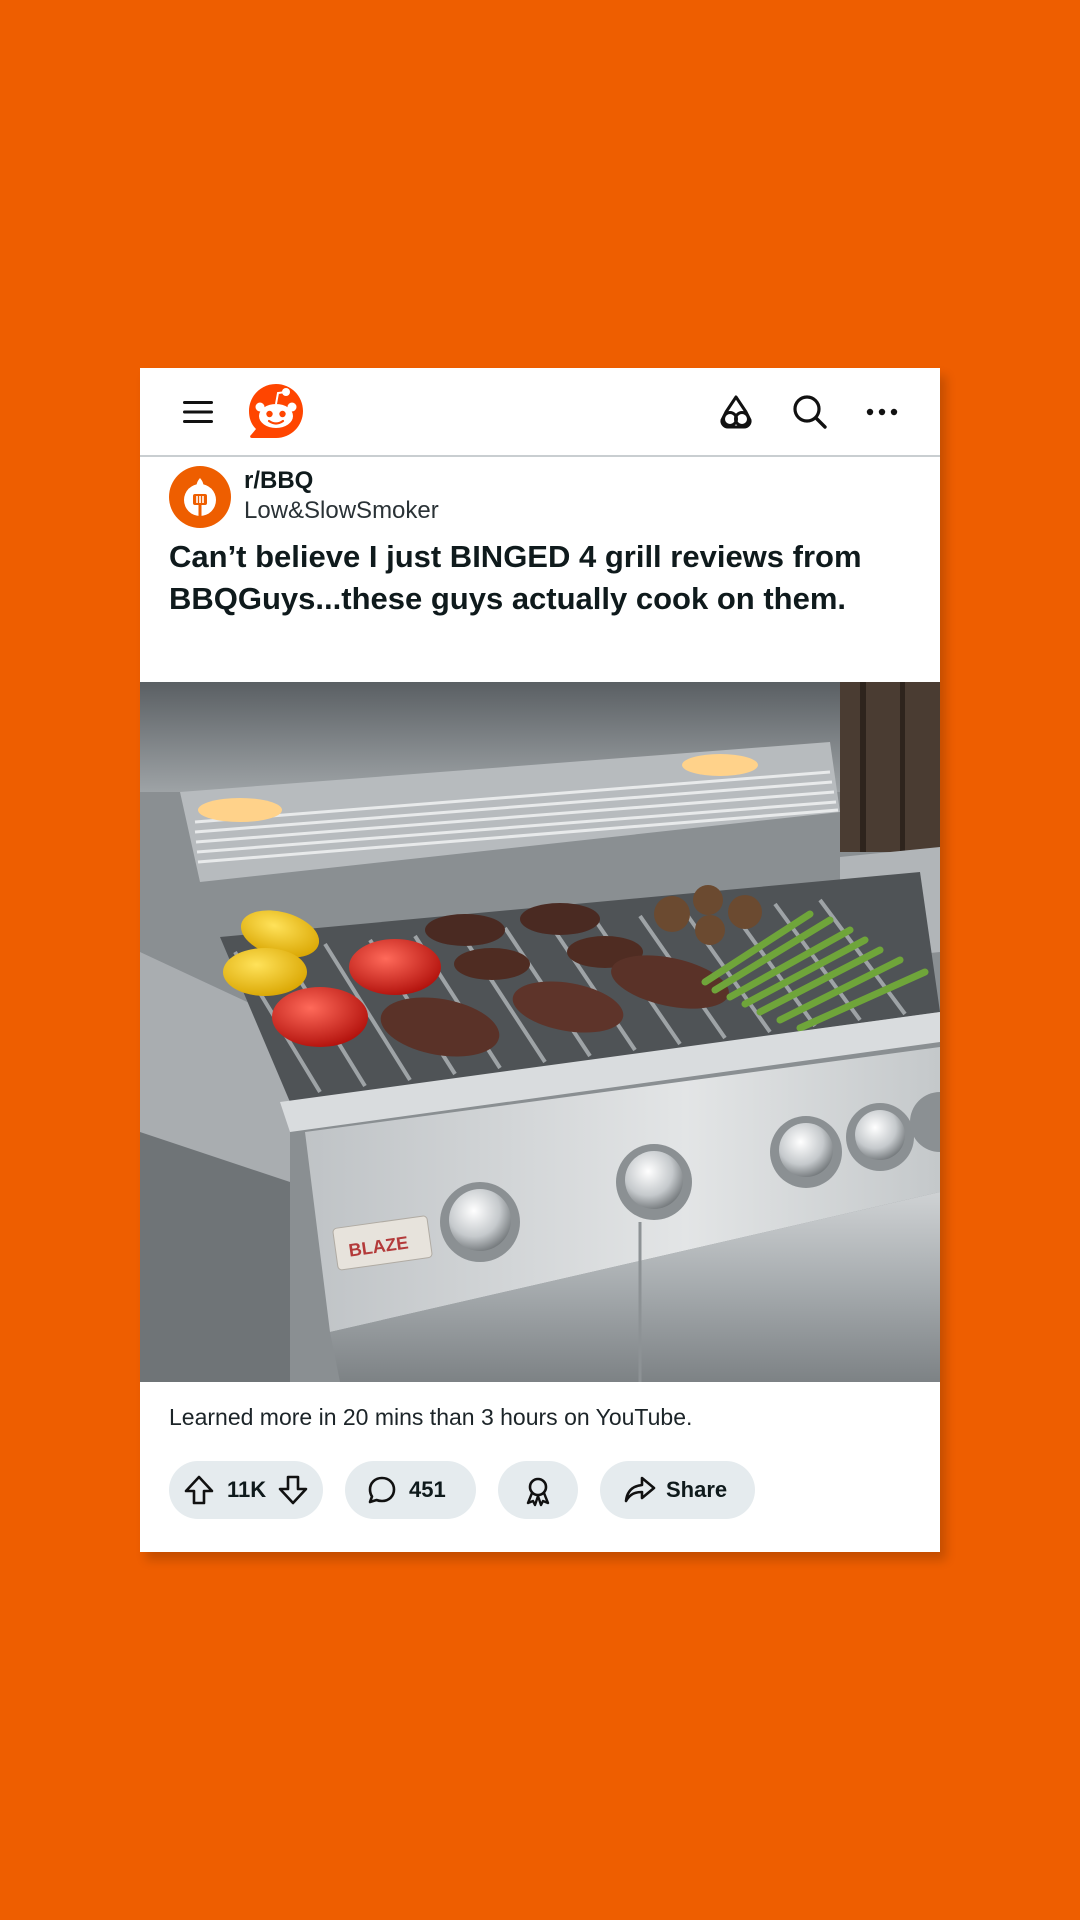 Image resolution: width=1080 pixels, height=1920 pixels. I want to click on upvote-icon, so click(199, 1490).